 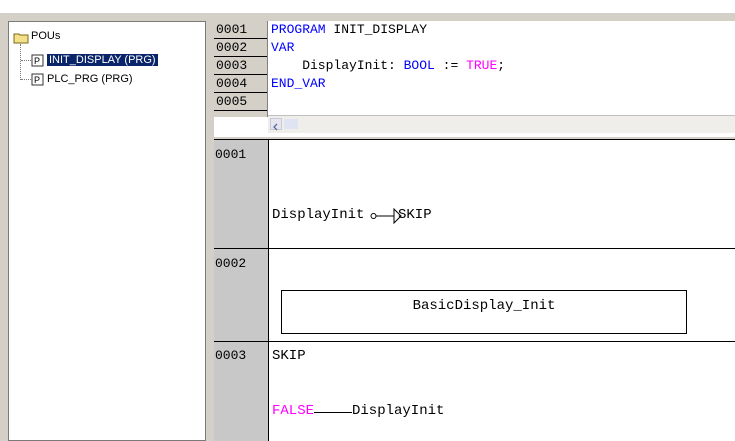 I want to click on scroll-left-button, so click(x=276, y=124).